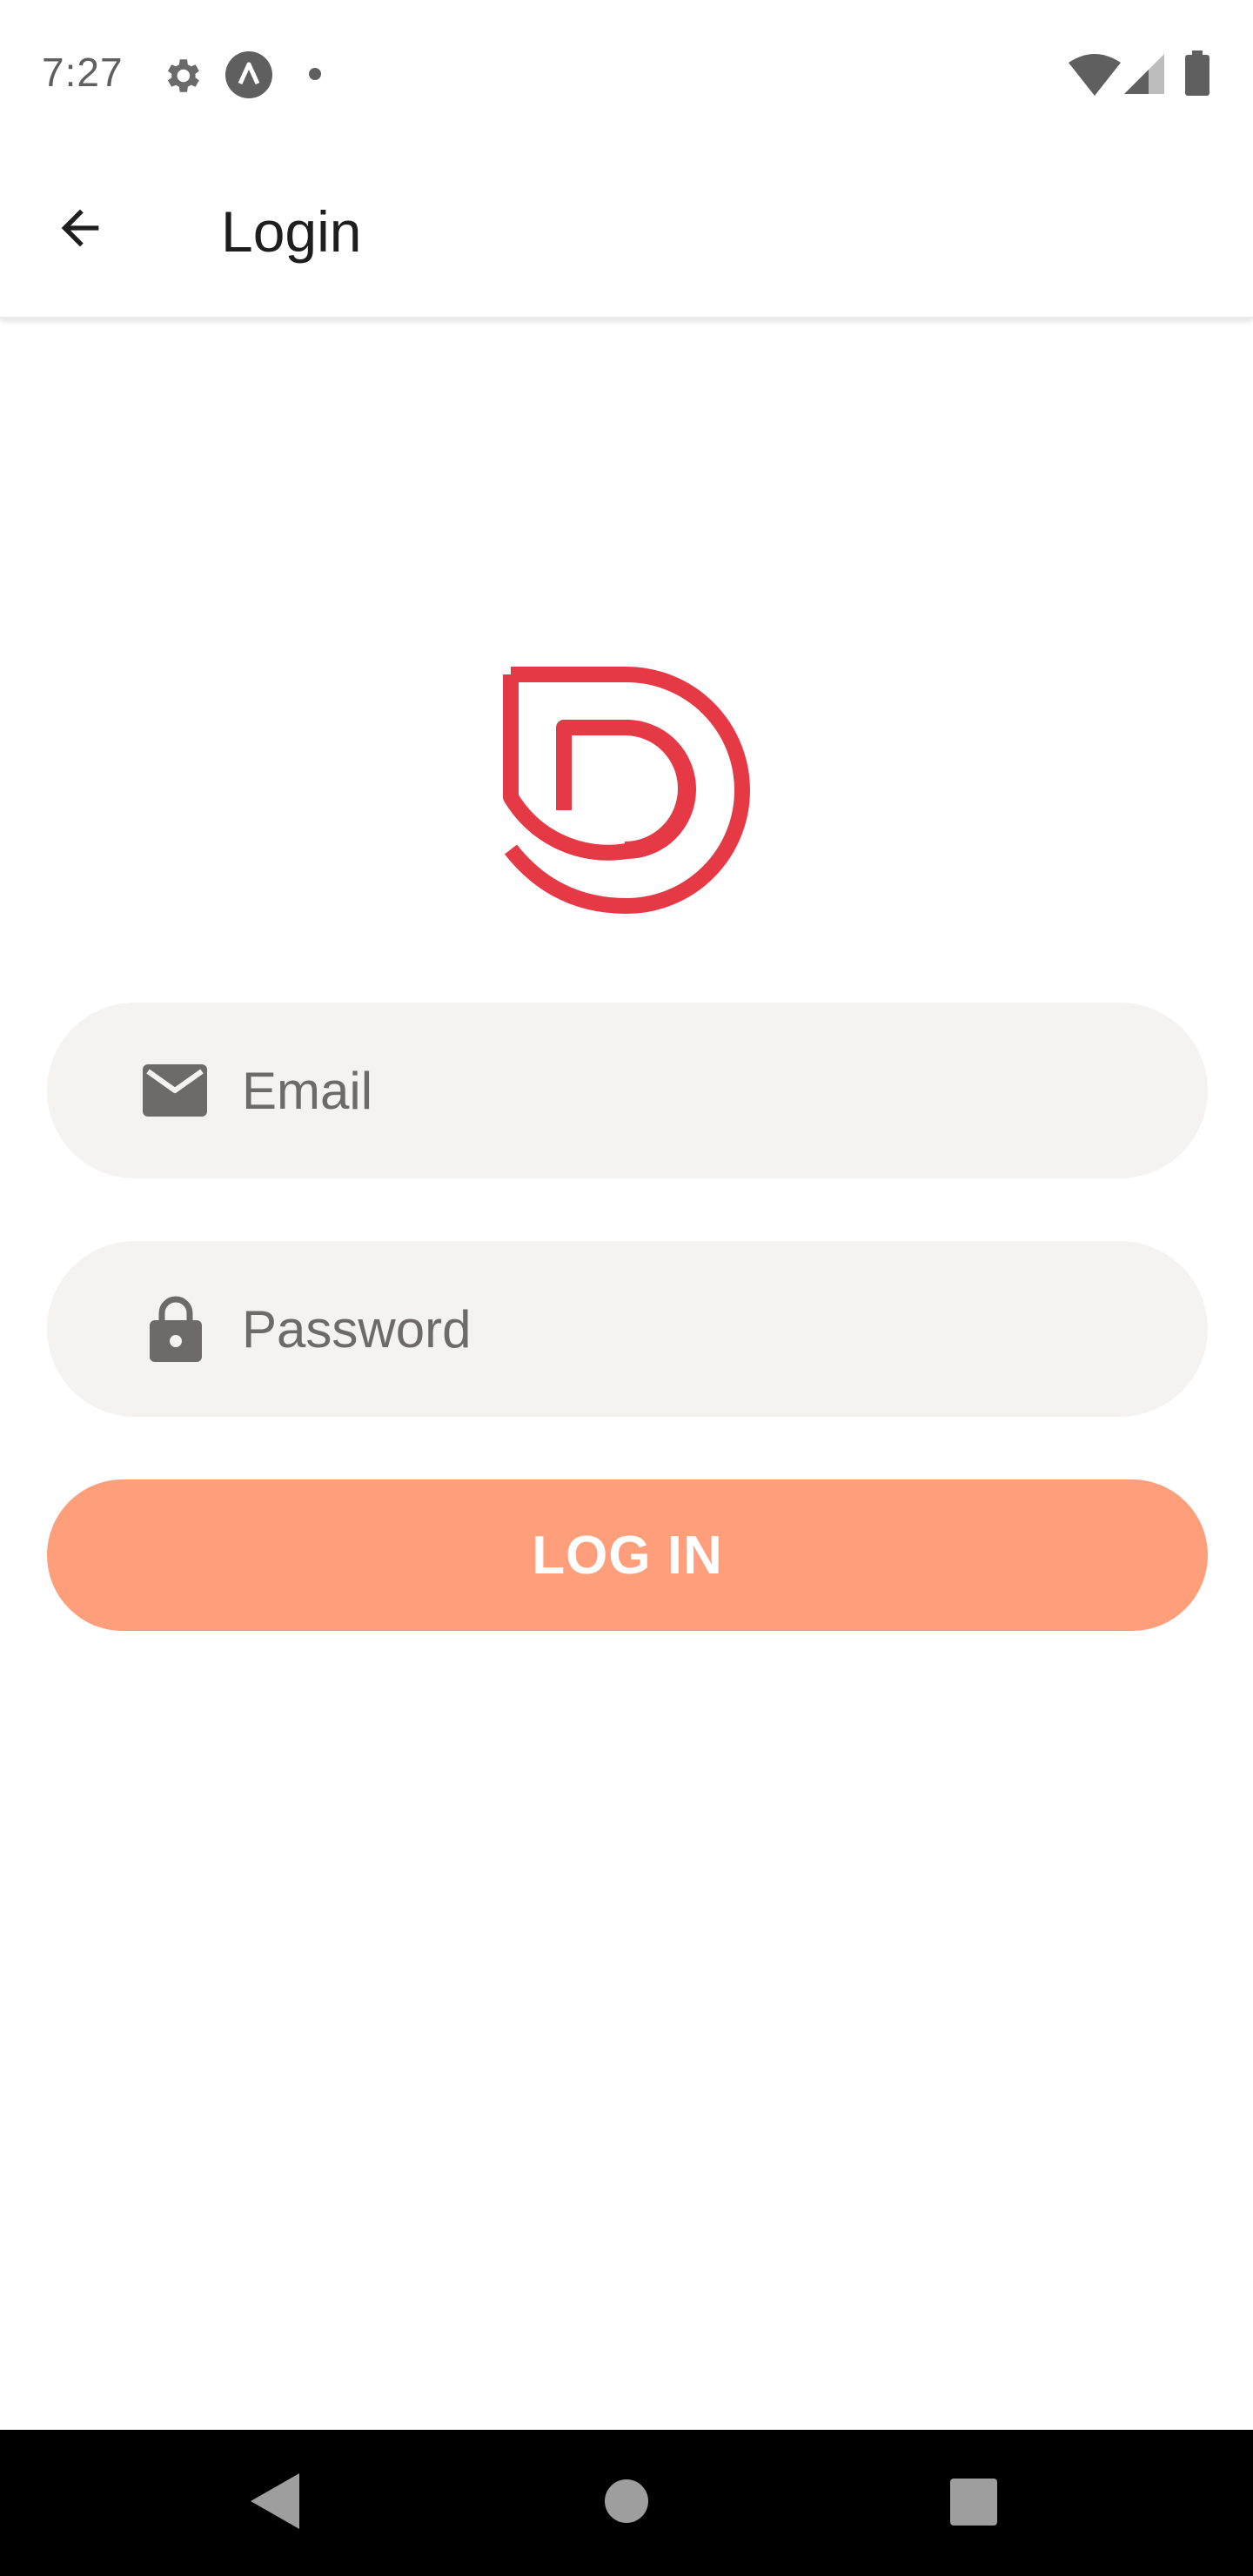 The height and width of the screenshot is (2576, 1253). What do you see at coordinates (275, 2503) in the screenshot?
I see `back-nav-icon` at bounding box center [275, 2503].